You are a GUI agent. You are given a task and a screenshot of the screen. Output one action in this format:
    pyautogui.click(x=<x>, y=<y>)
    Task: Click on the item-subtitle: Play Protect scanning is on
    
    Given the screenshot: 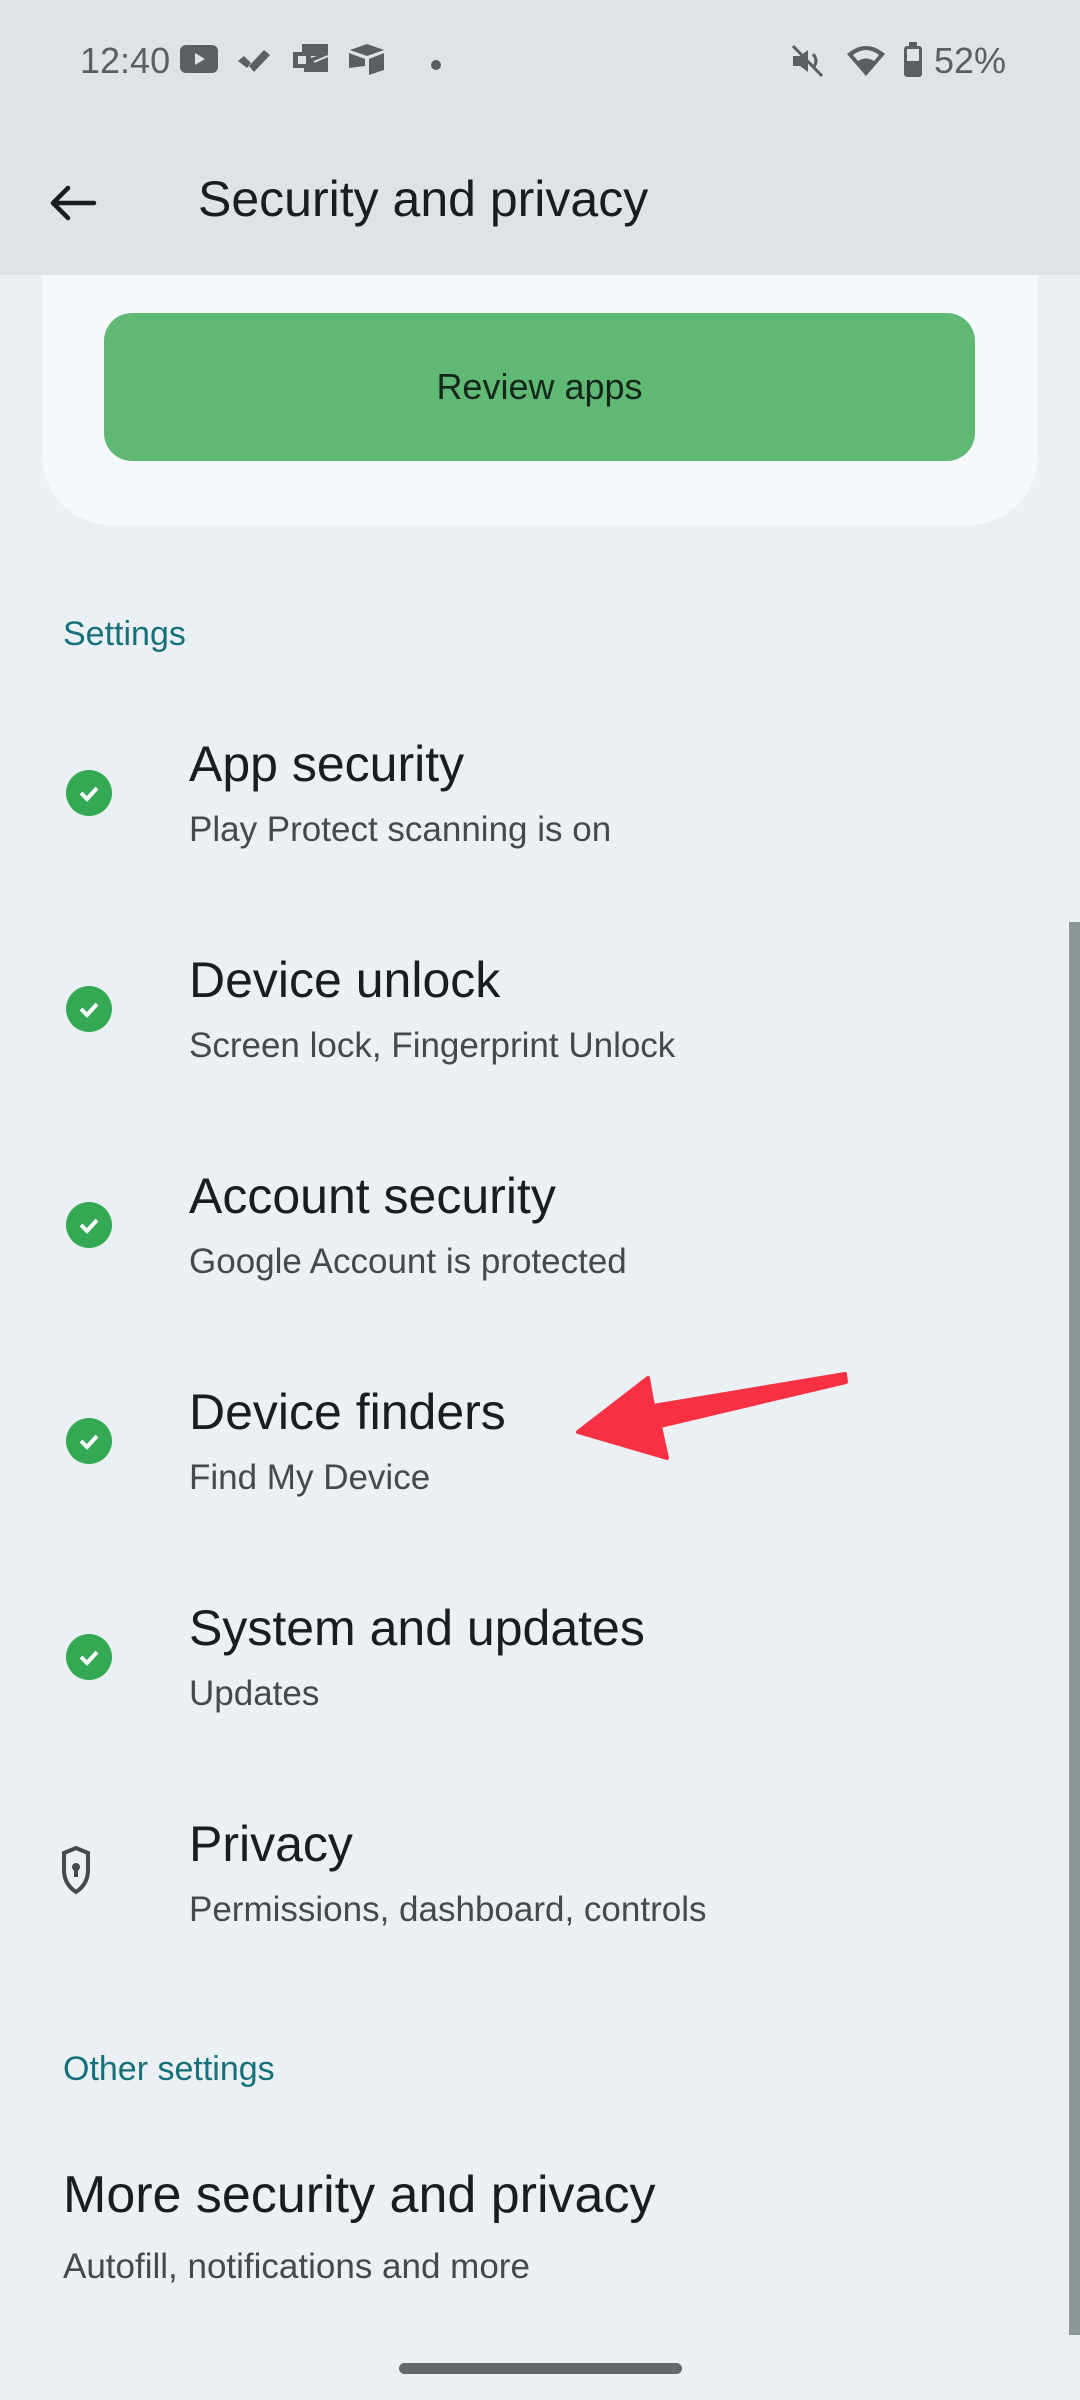 What is the action you would take?
    pyautogui.click(x=400, y=829)
    